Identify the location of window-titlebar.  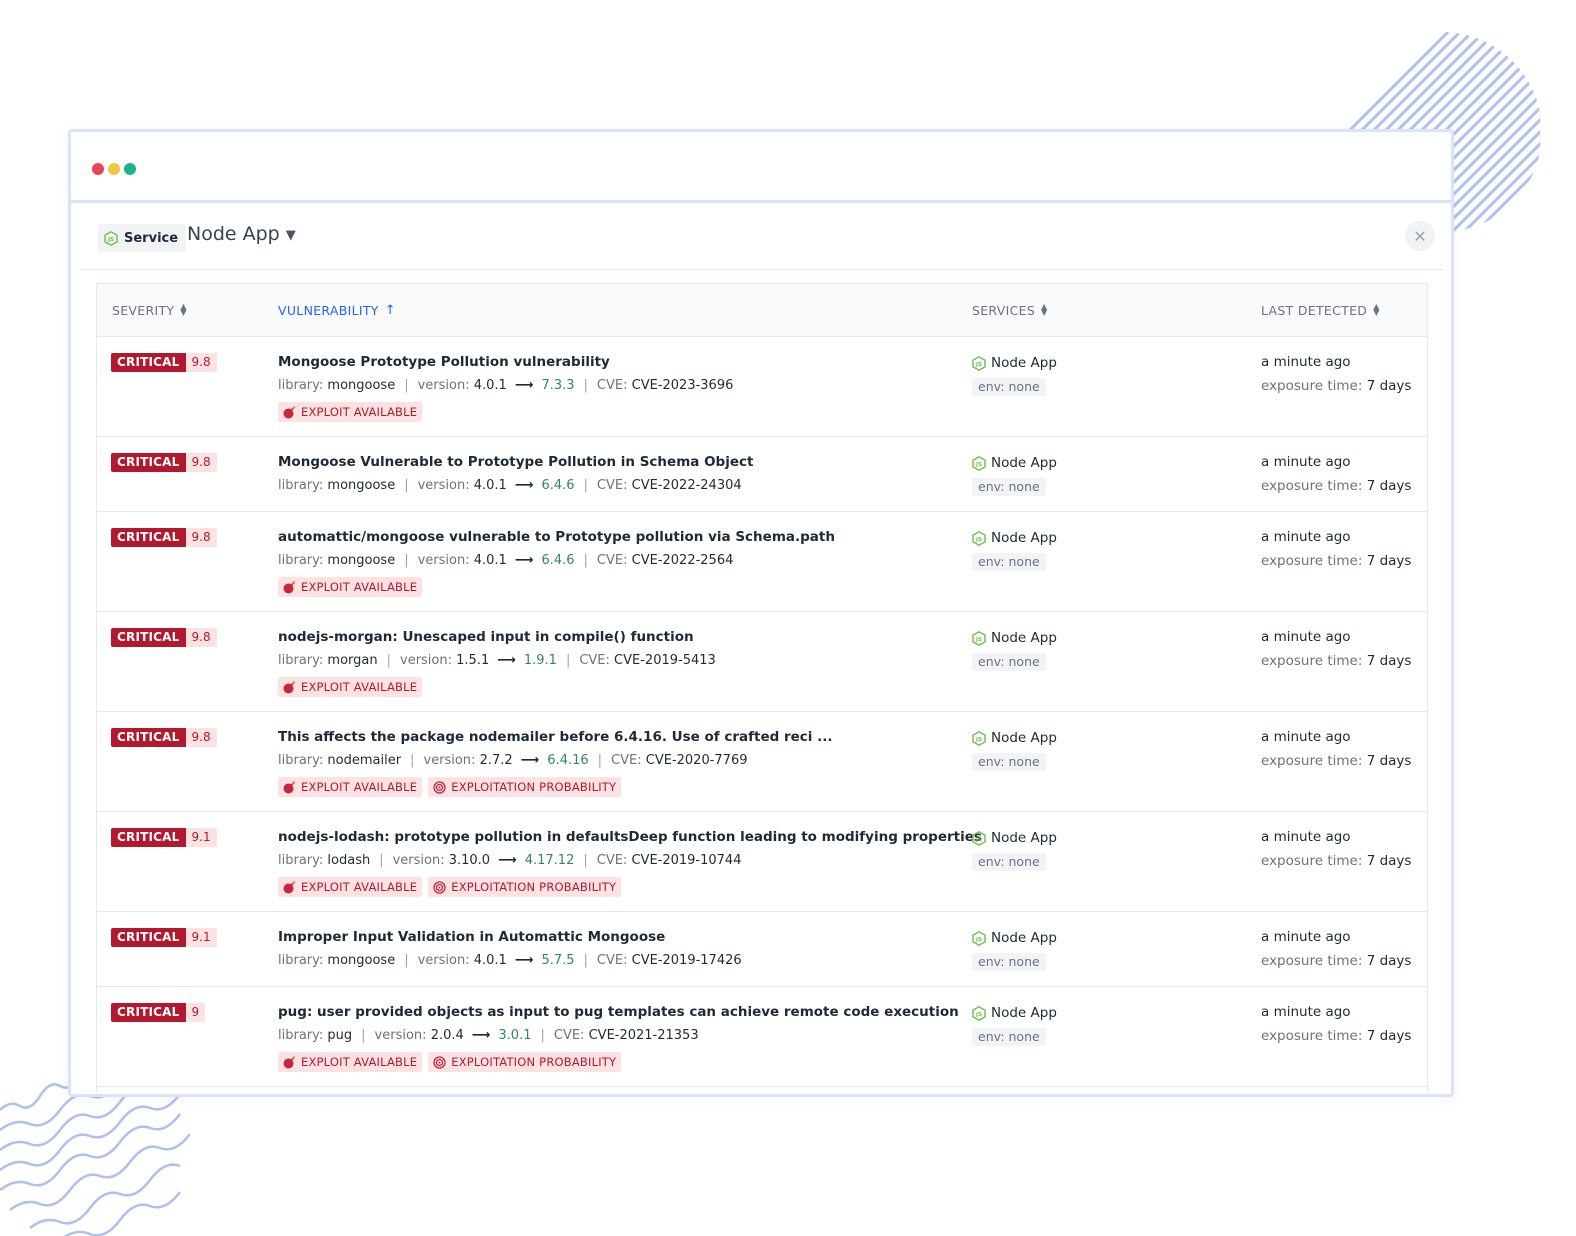
(761, 167).